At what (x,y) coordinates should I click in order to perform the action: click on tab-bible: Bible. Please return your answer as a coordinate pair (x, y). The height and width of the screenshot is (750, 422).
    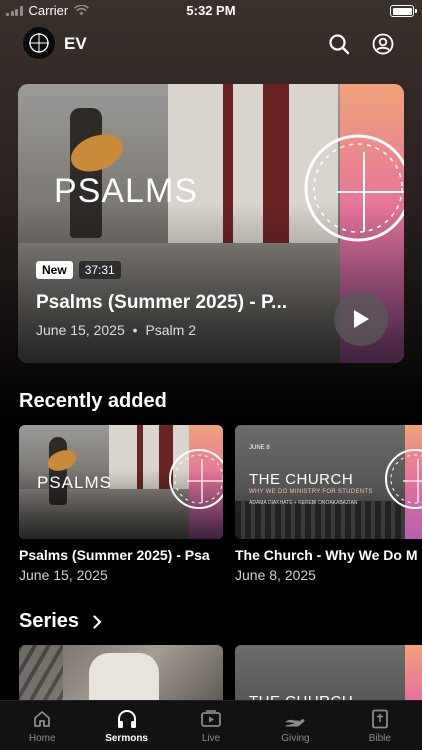
    Looking at the image, I should click on (380, 725).